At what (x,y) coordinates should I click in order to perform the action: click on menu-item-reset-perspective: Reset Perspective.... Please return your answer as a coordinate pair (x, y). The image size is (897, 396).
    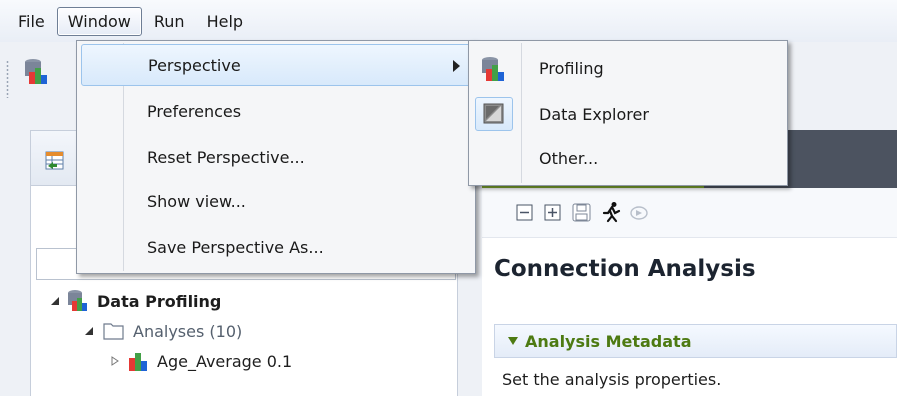
    Looking at the image, I should click on (276, 157).